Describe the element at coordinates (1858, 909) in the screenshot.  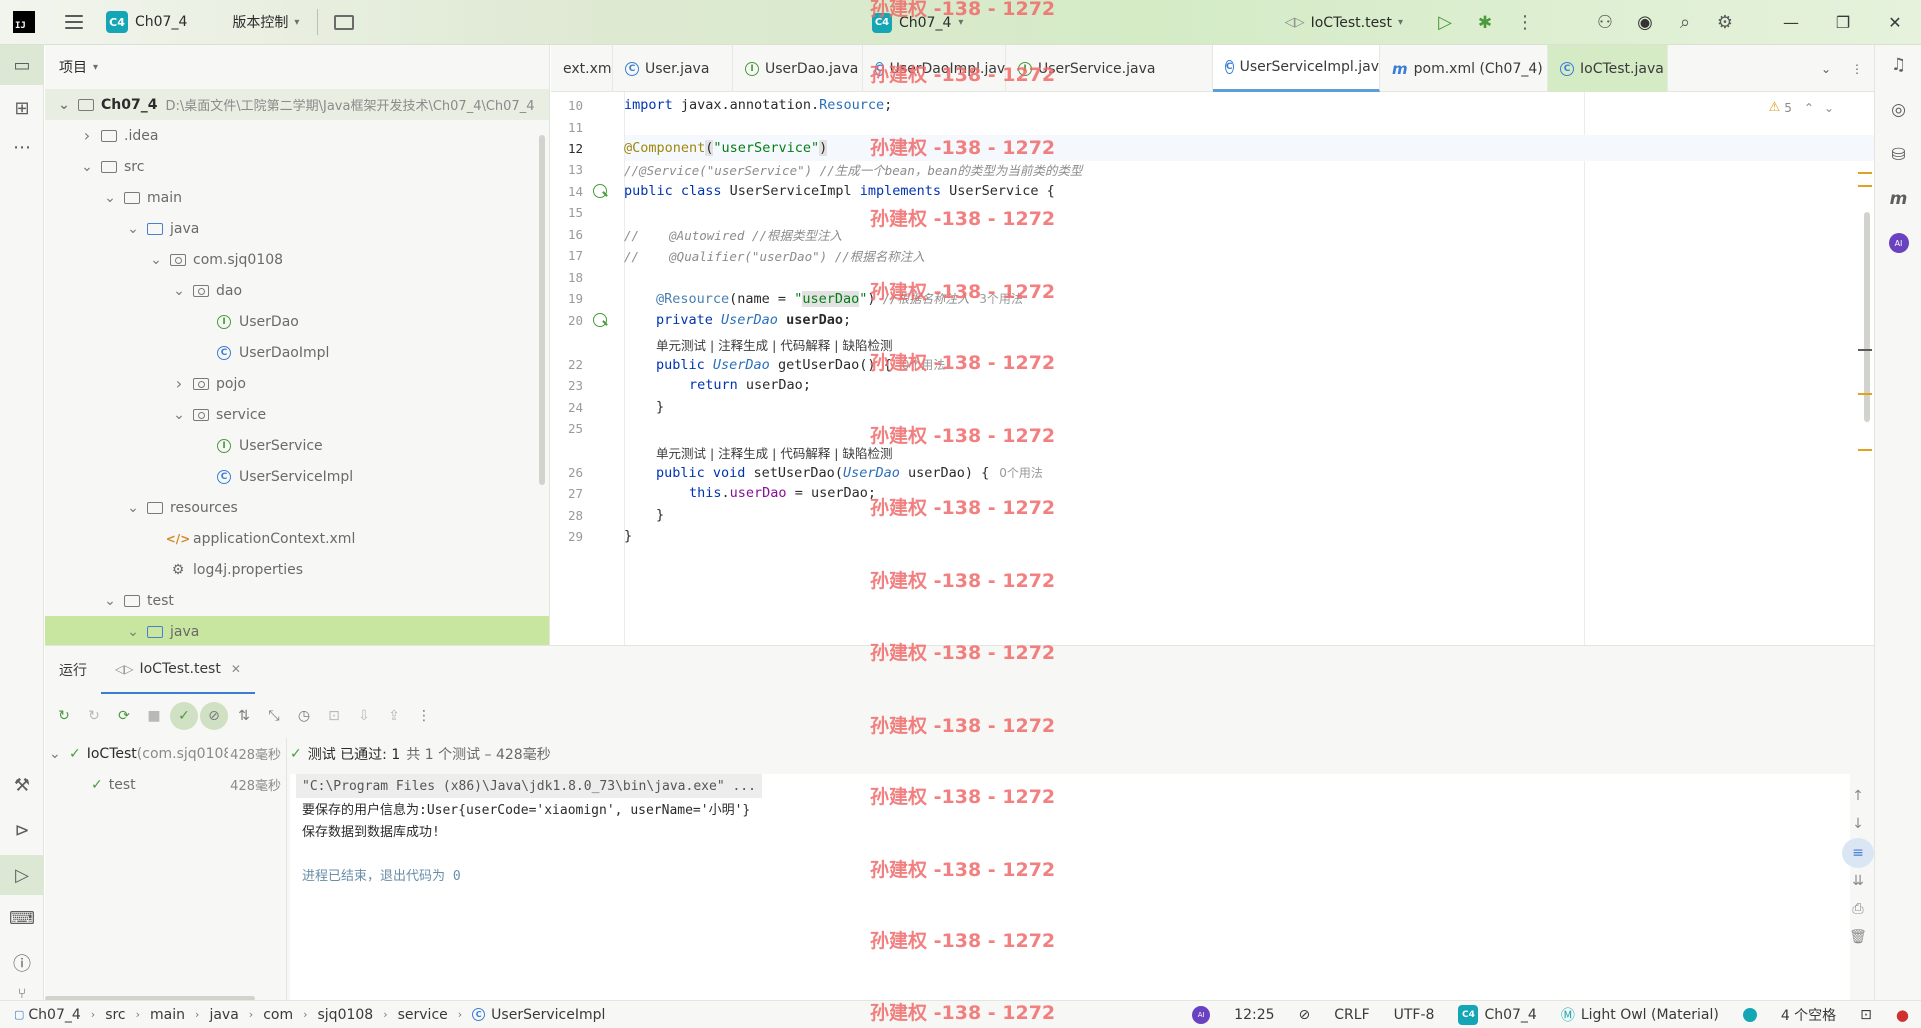
I see `print-button: ⎙` at that location.